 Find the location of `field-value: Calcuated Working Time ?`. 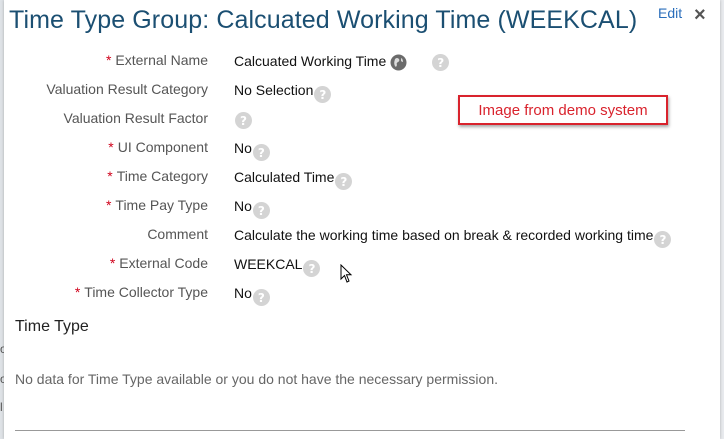

field-value: Calcuated Working Time ? is located at coordinates (342, 61).